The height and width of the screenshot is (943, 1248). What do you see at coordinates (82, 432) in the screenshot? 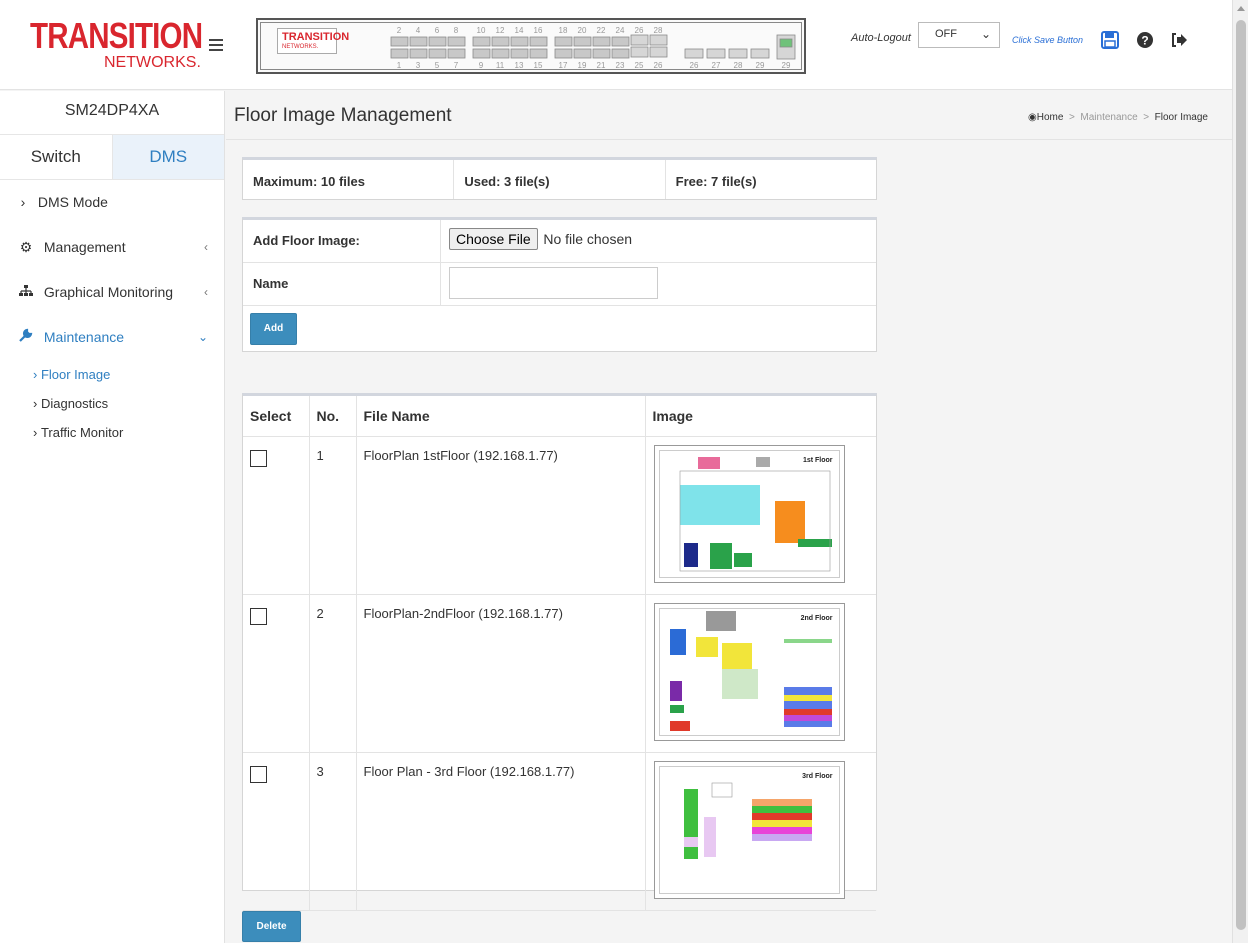
I see `subitem-label: Traffic Monitor` at bounding box center [82, 432].